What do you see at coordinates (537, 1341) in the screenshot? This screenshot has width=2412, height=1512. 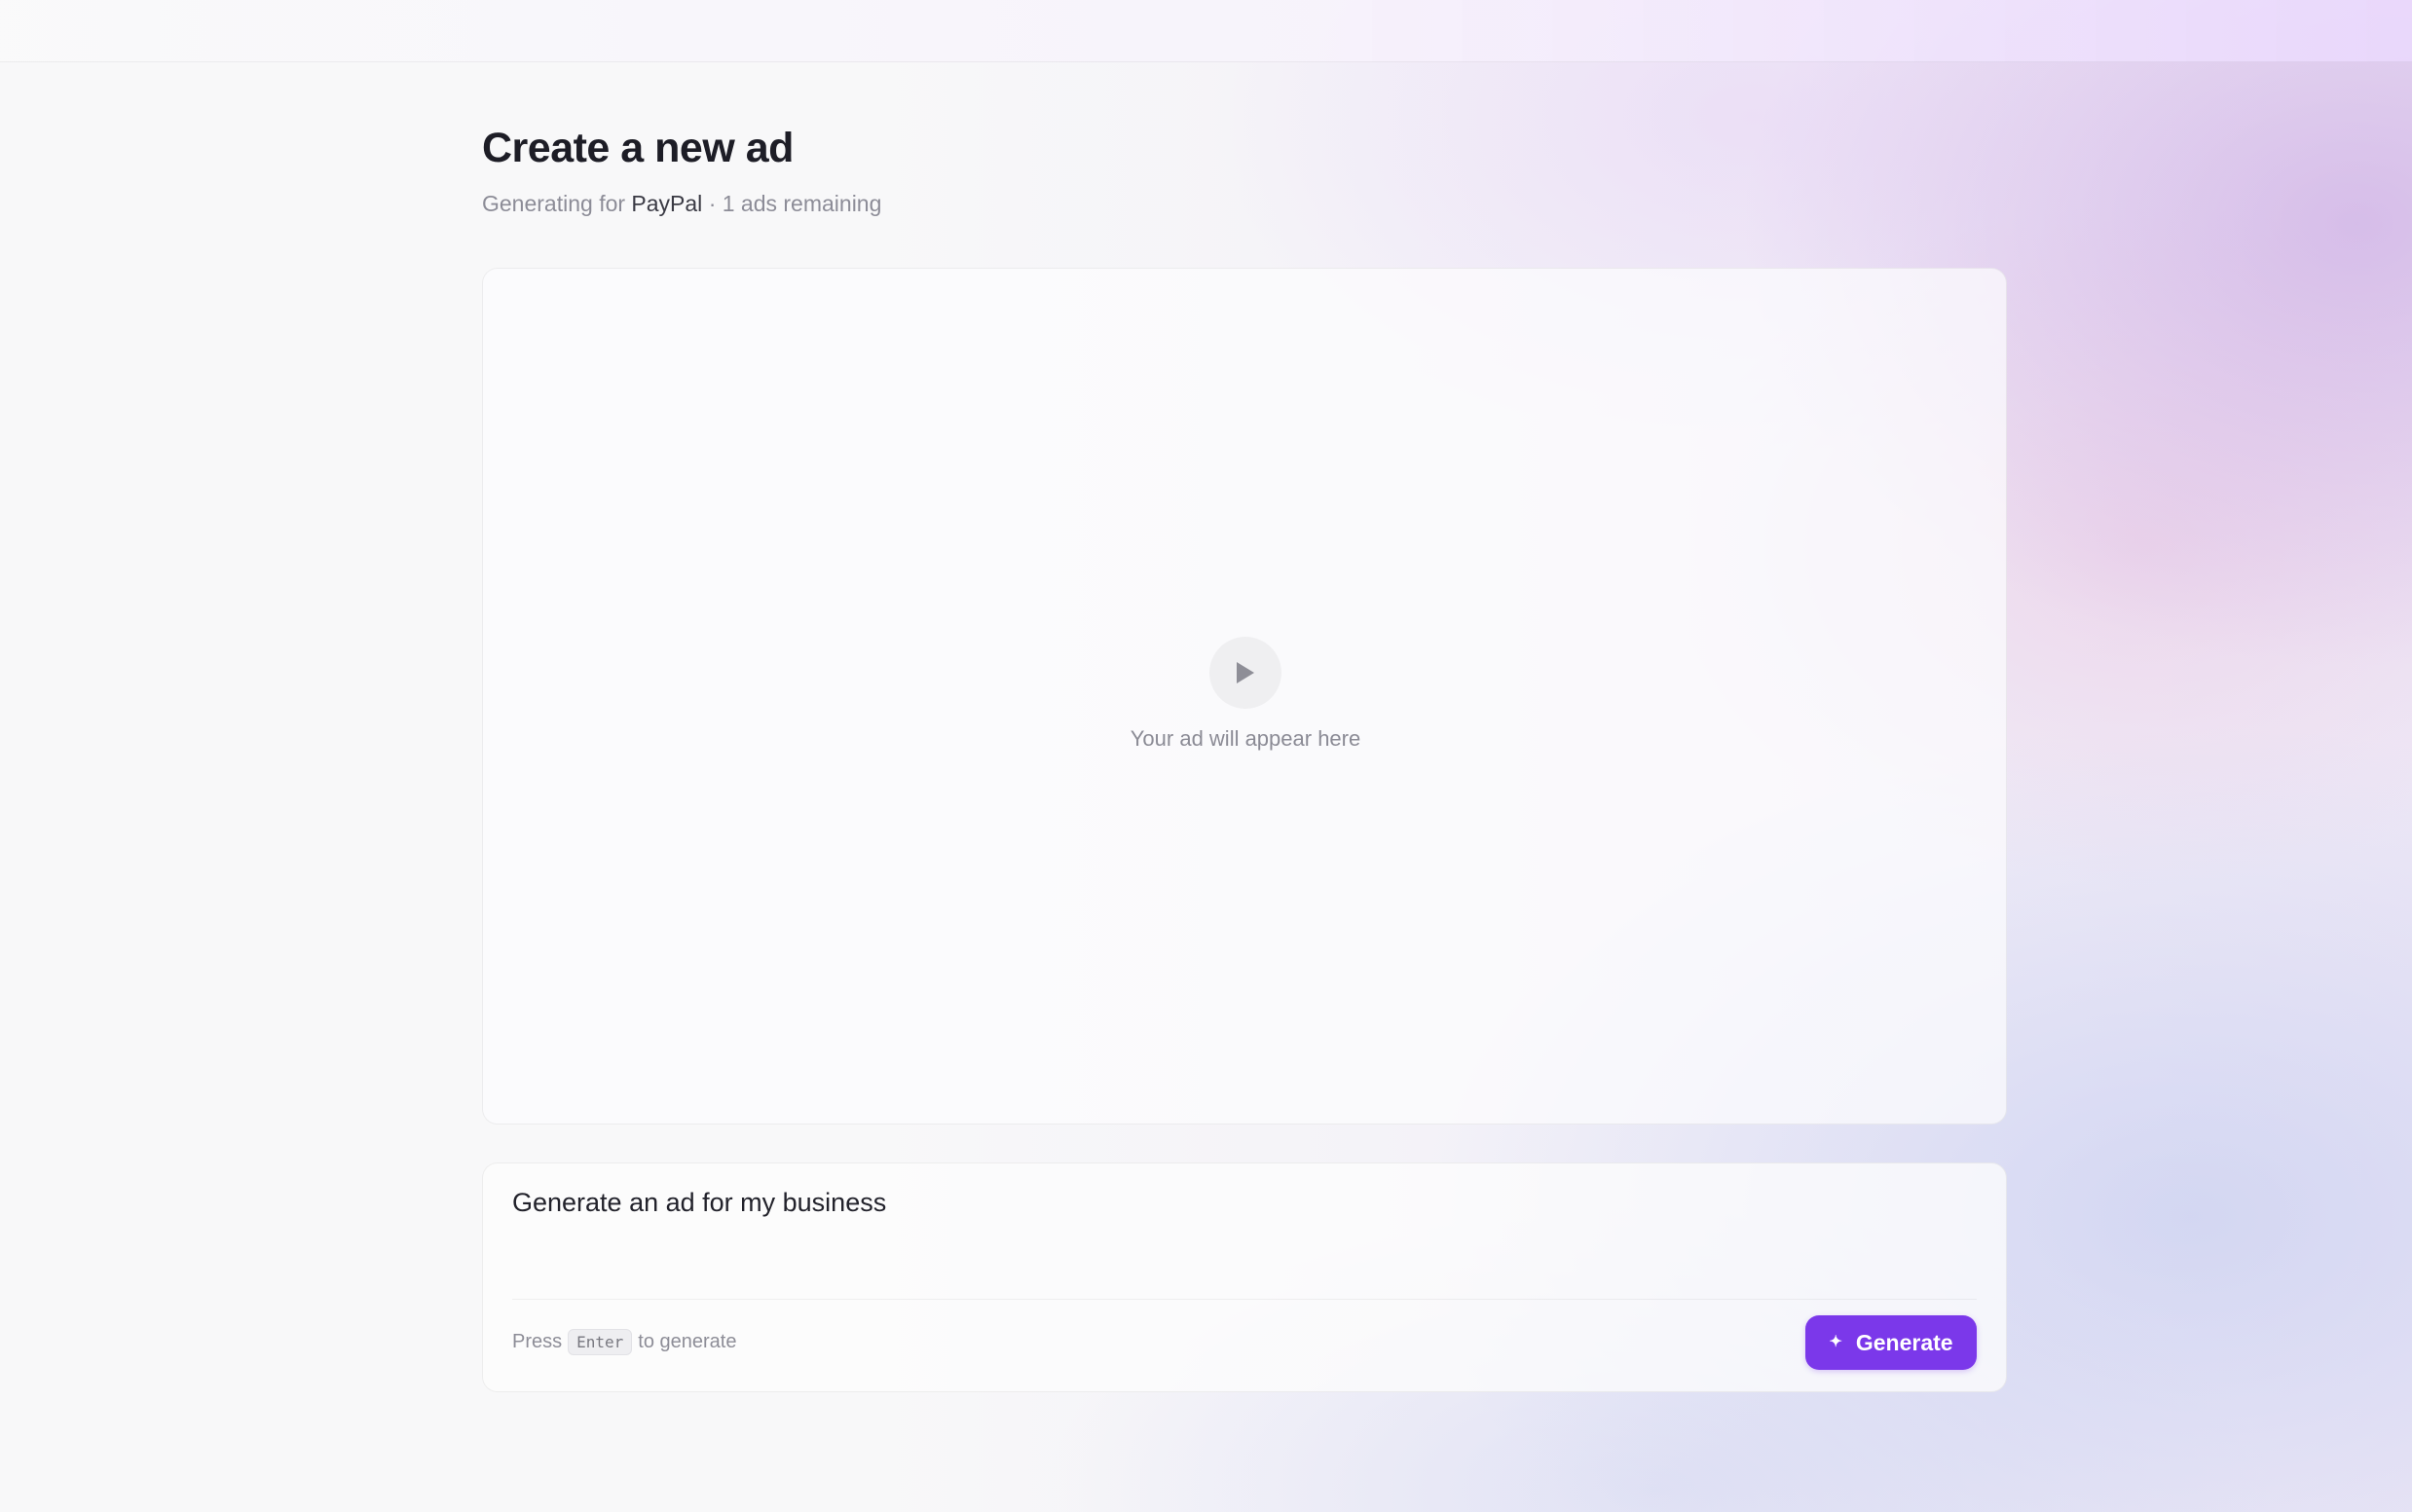 I see `hint-prefix: Press` at bounding box center [537, 1341].